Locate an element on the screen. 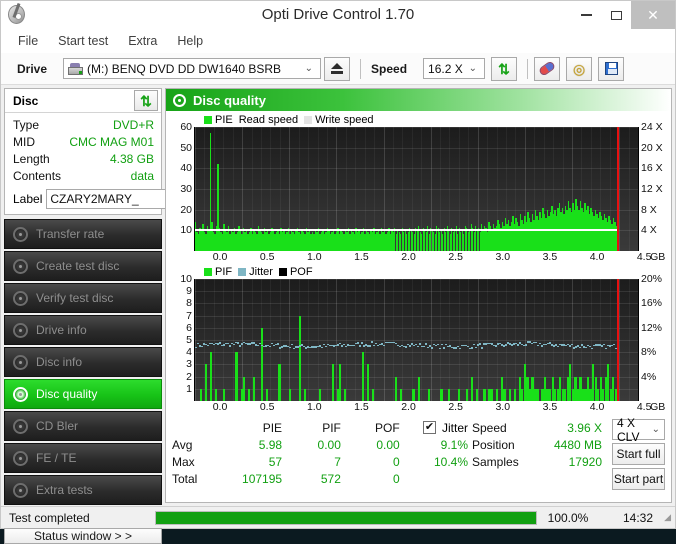 The image size is (676, 544). sidebar-item-verify-test-disc: Verify test disc is located at coordinates (83, 298).